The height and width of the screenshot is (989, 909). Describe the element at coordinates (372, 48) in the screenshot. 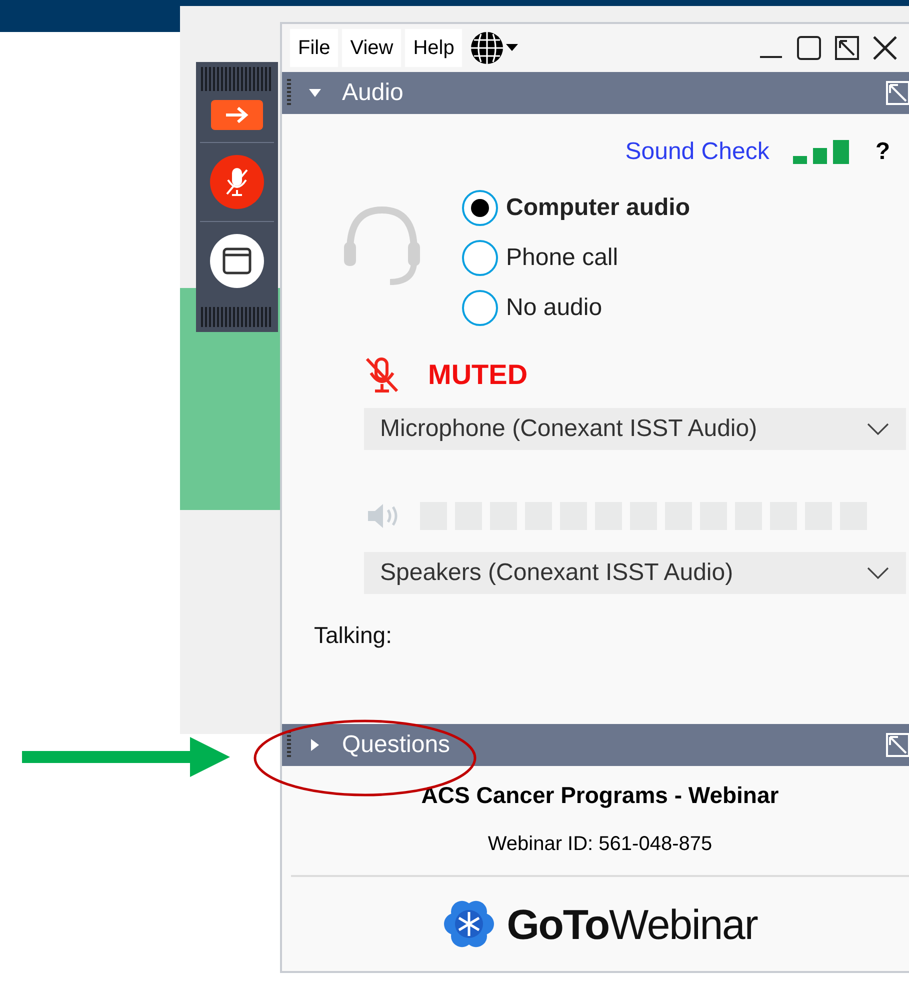

I see `menu-item: View` at that location.